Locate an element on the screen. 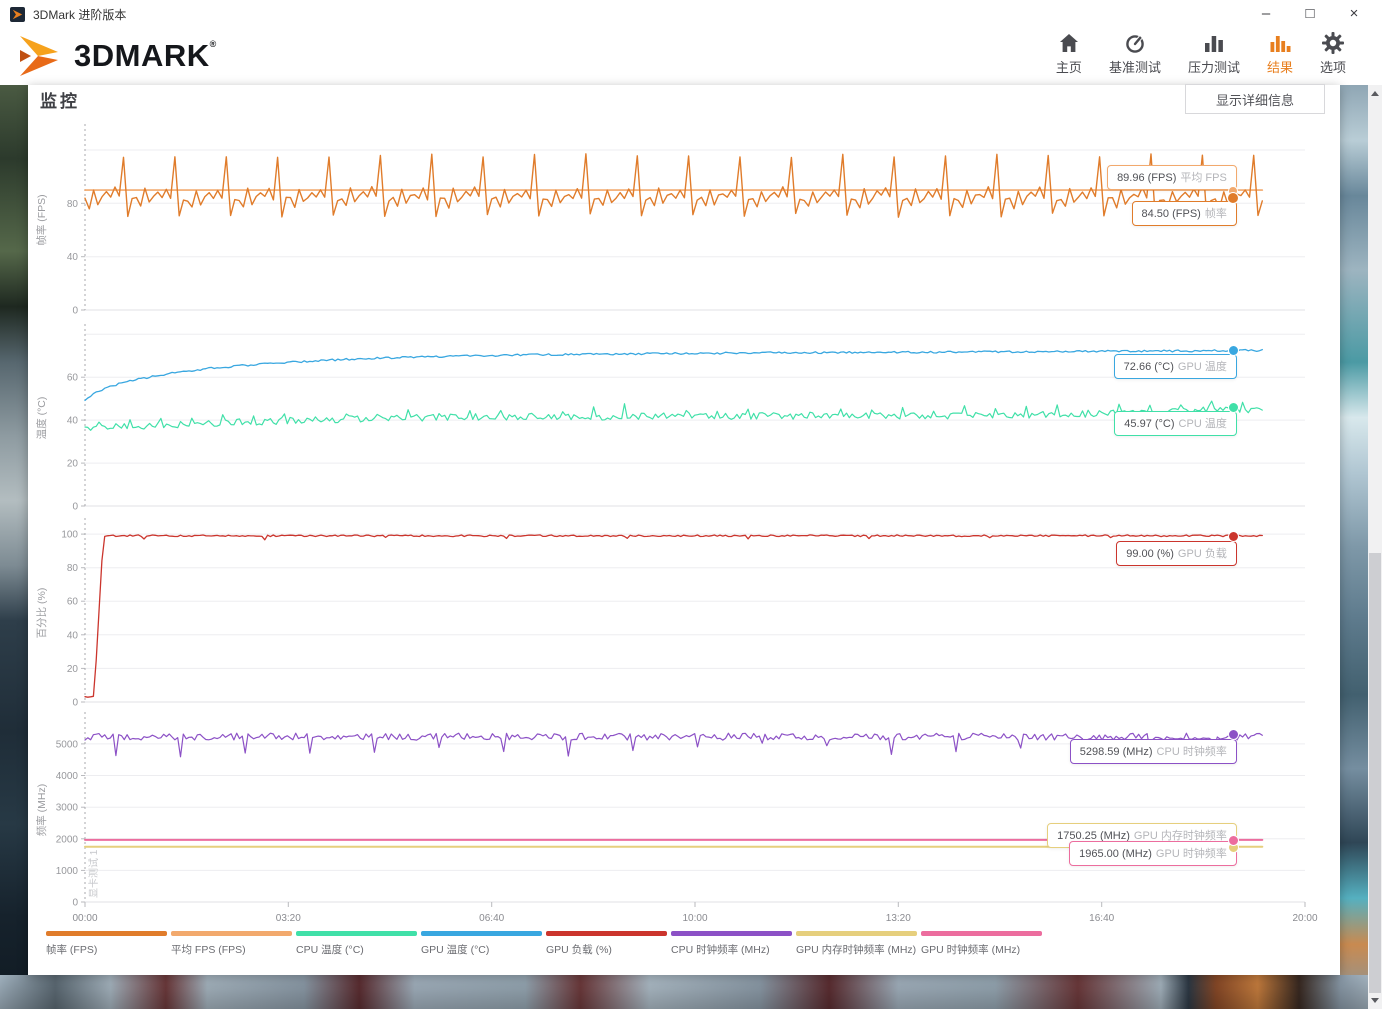  nav-item-results: 结果 is located at coordinates (1280, 54).